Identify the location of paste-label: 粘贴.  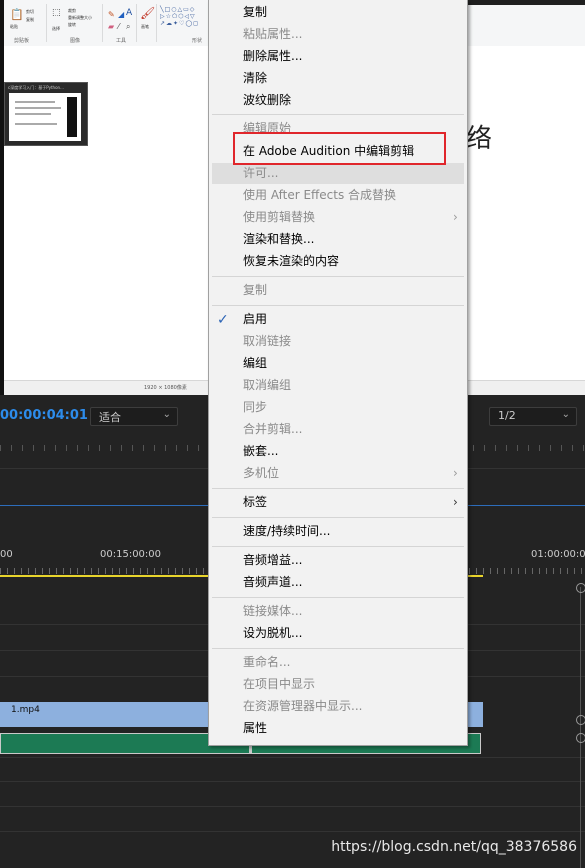
(14, 27).